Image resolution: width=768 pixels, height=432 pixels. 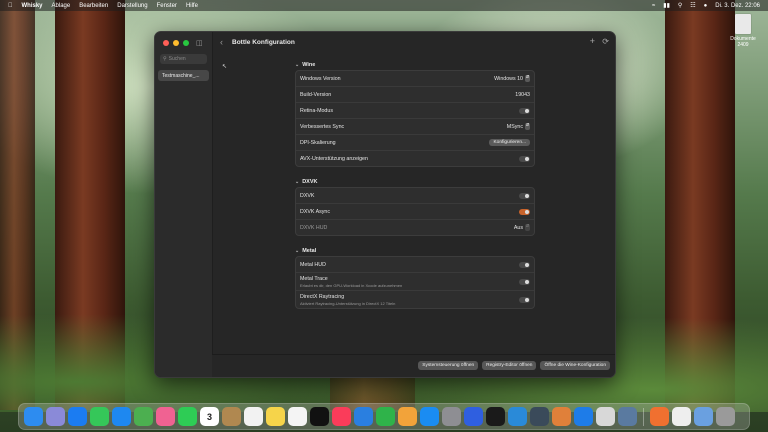 What do you see at coordinates (681, 416) in the screenshot?
I see `file-icon` at bounding box center [681, 416].